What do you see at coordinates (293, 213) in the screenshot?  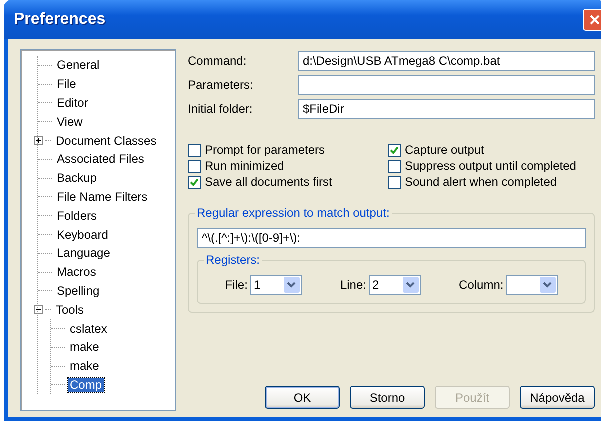 I see `group-title: Regular expression to match output:` at bounding box center [293, 213].